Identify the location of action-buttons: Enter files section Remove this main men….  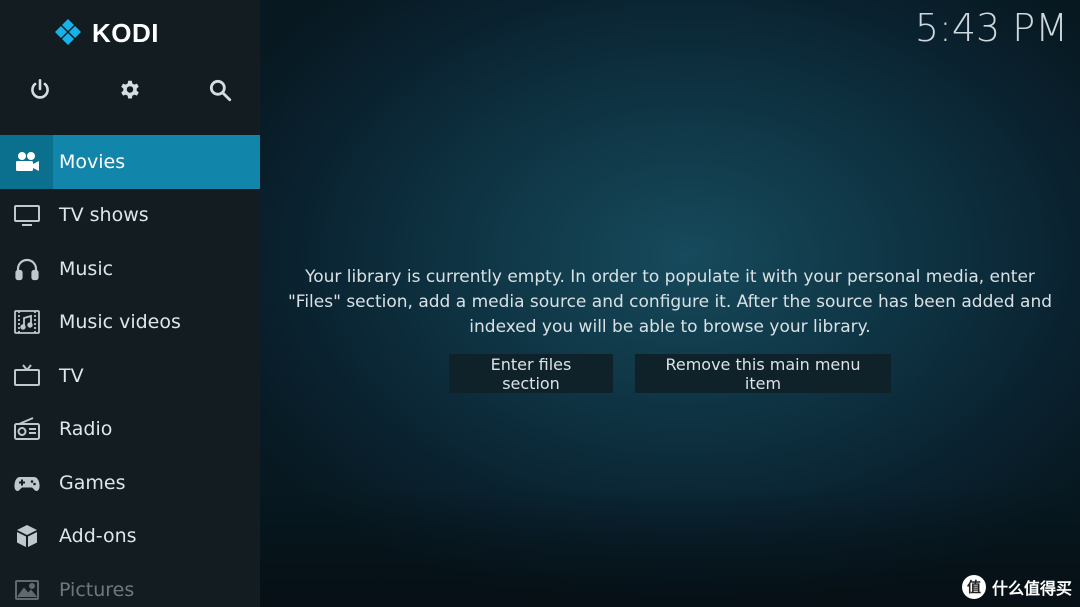
(670, 373).